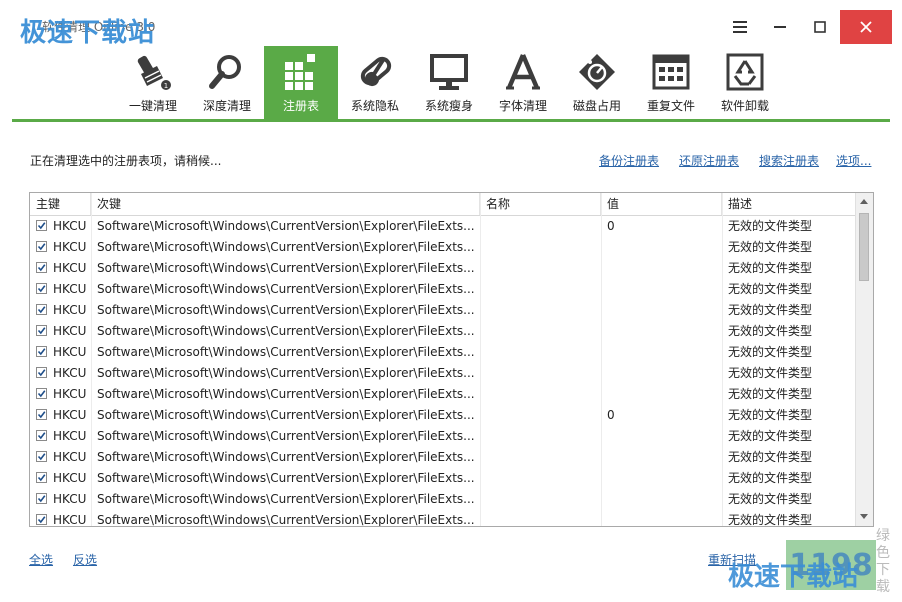  I want to click on tool-label: 重复文件, so click(670, 106).